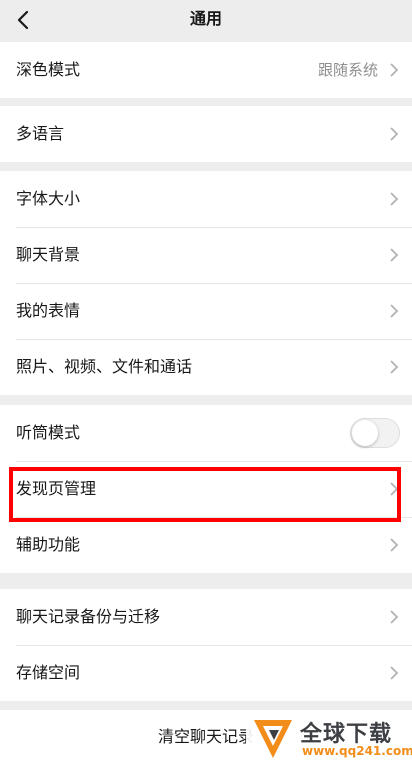 The image size is (412, 764). Describe the element at coordinates (205, 18) in the screenshot. I see `page-title: 通用` at that location.